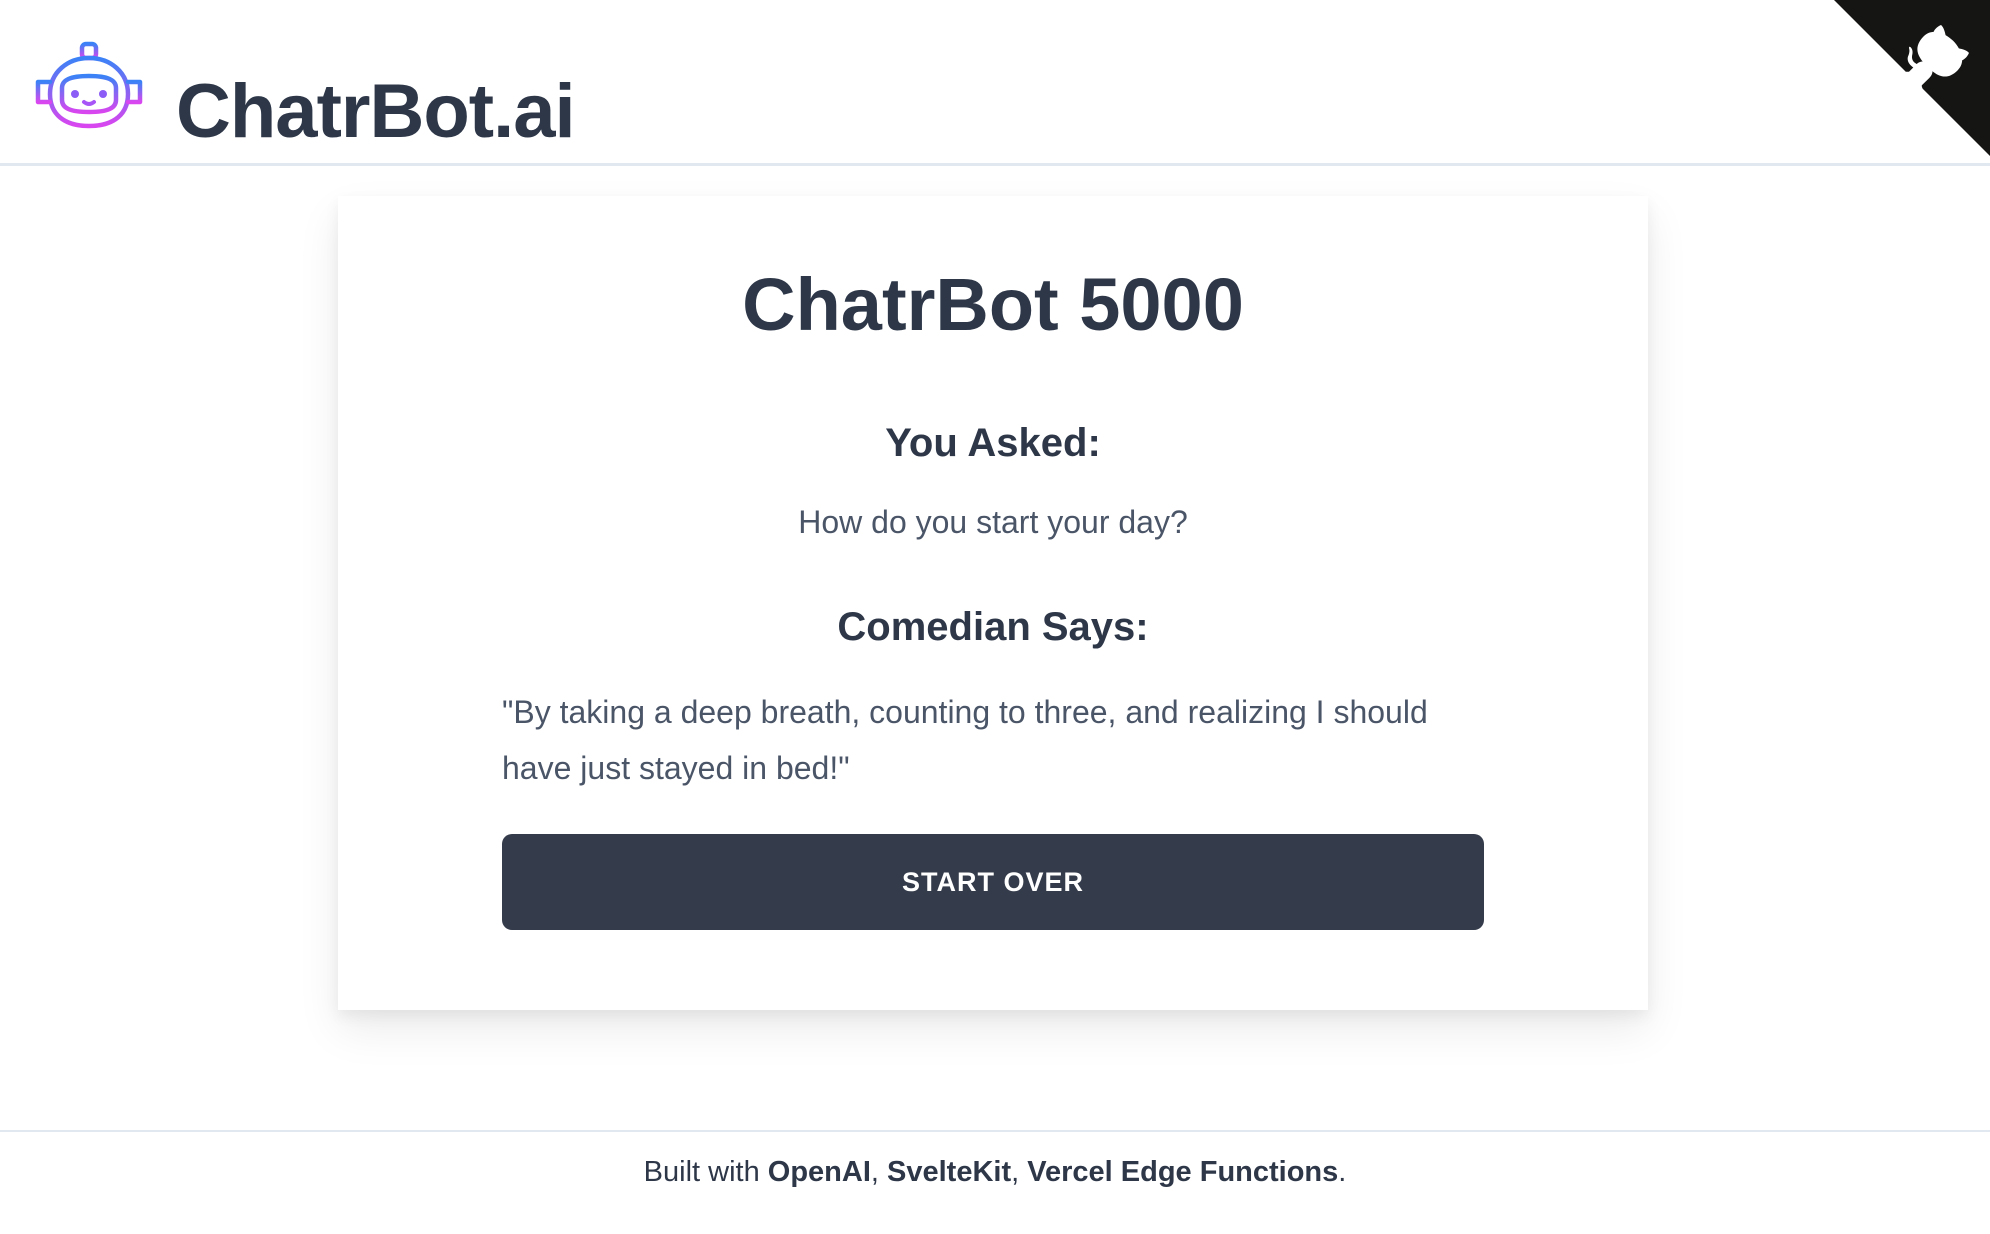  I want to click on footer-link-vercel-edge-functions: Vercel Edge Functions, so click(1182, 1172).